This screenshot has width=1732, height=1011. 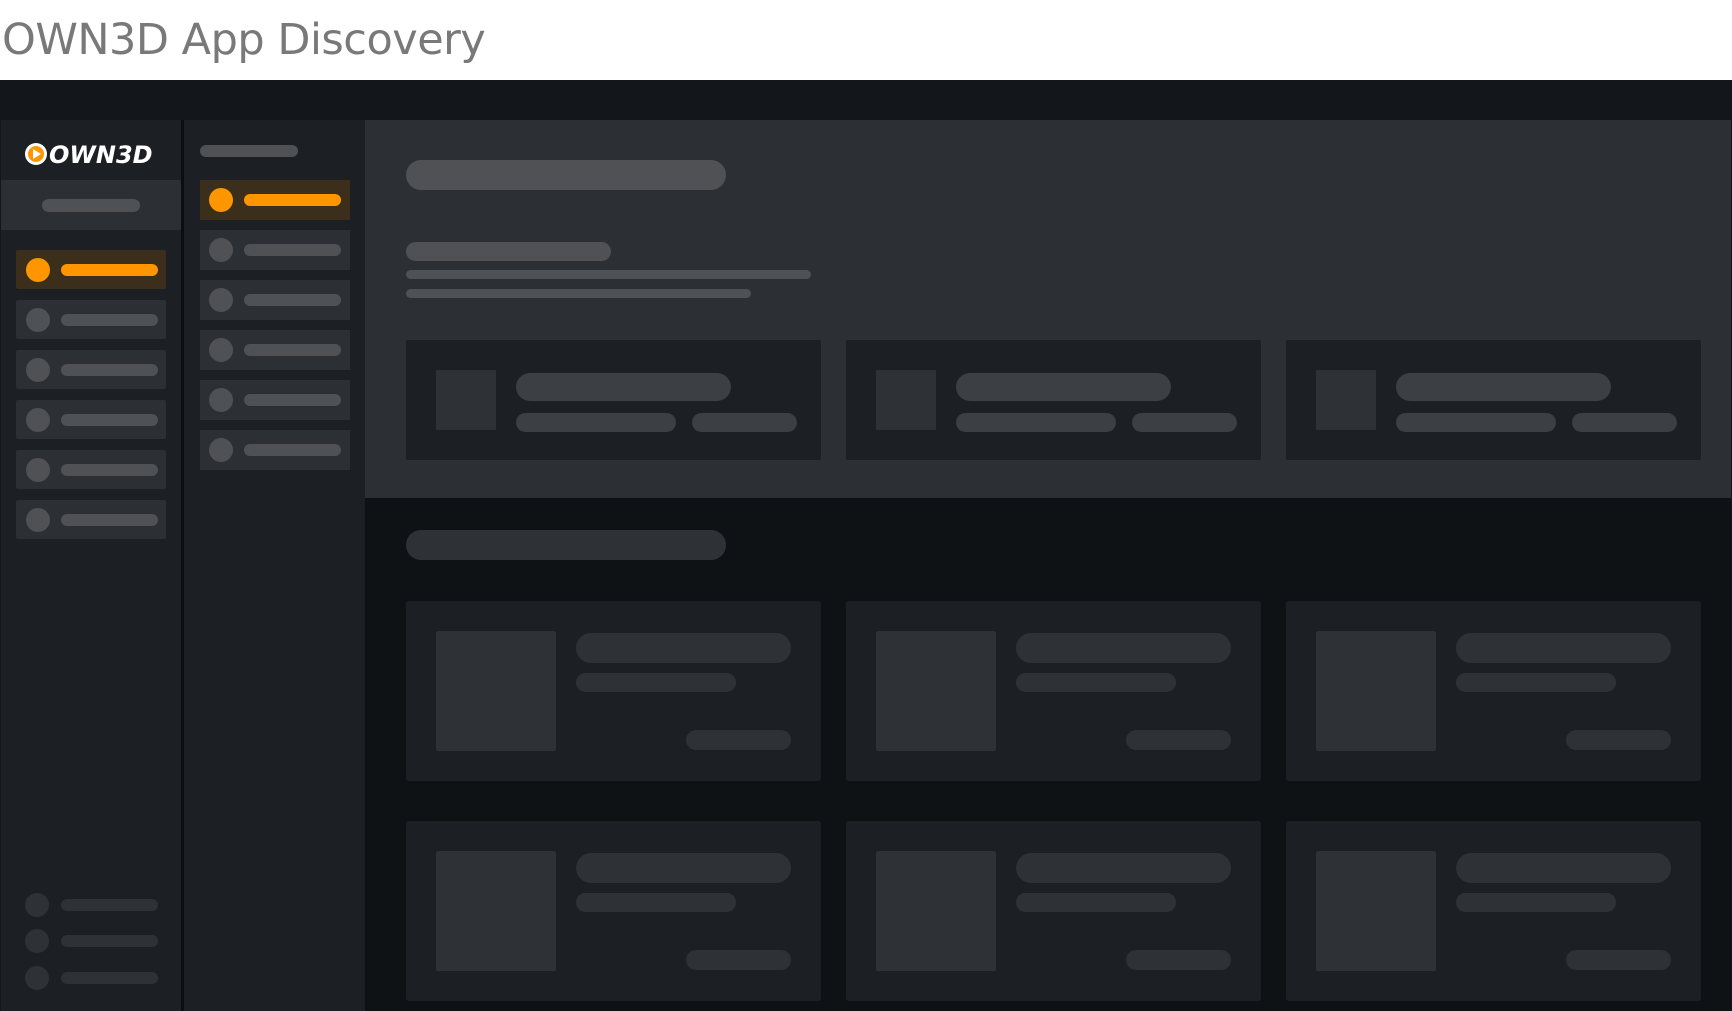 I want to click on subheading-placeholder, so click(x=508, y=251).